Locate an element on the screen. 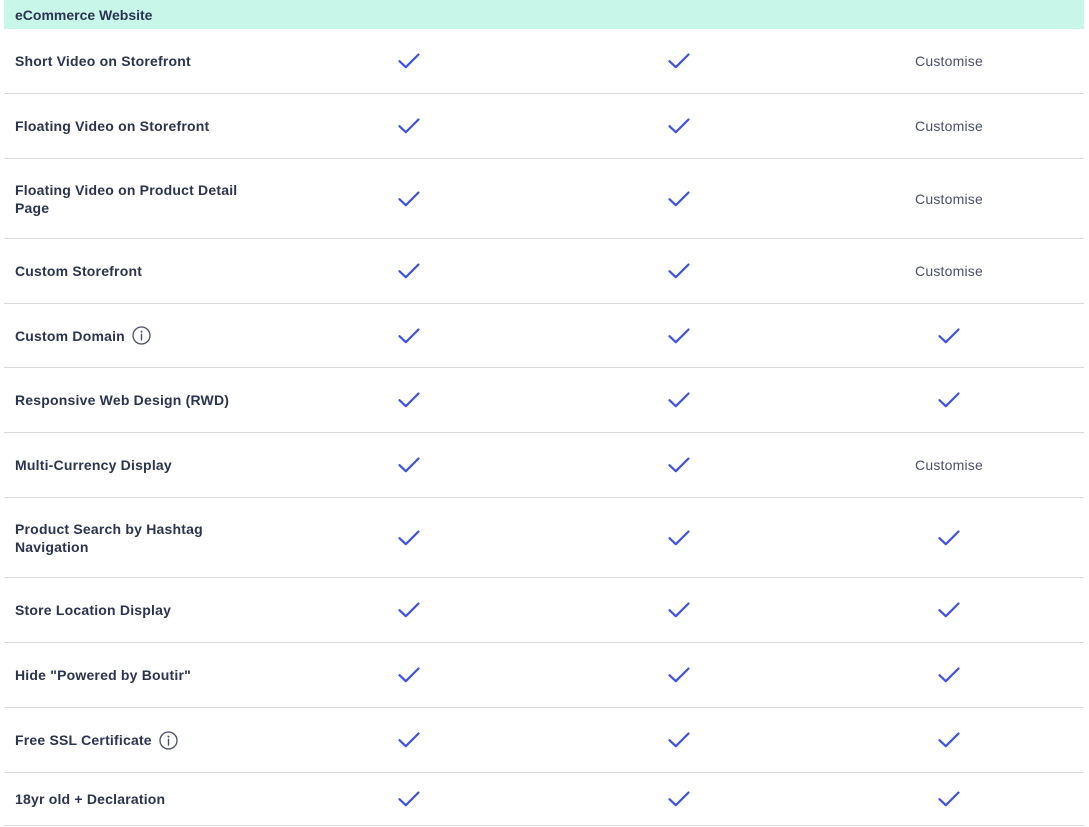 Image resolution: width=1089 pixels, height=827 pixels. feature-label: Custom Storefront is located at coordinates (79, 271).